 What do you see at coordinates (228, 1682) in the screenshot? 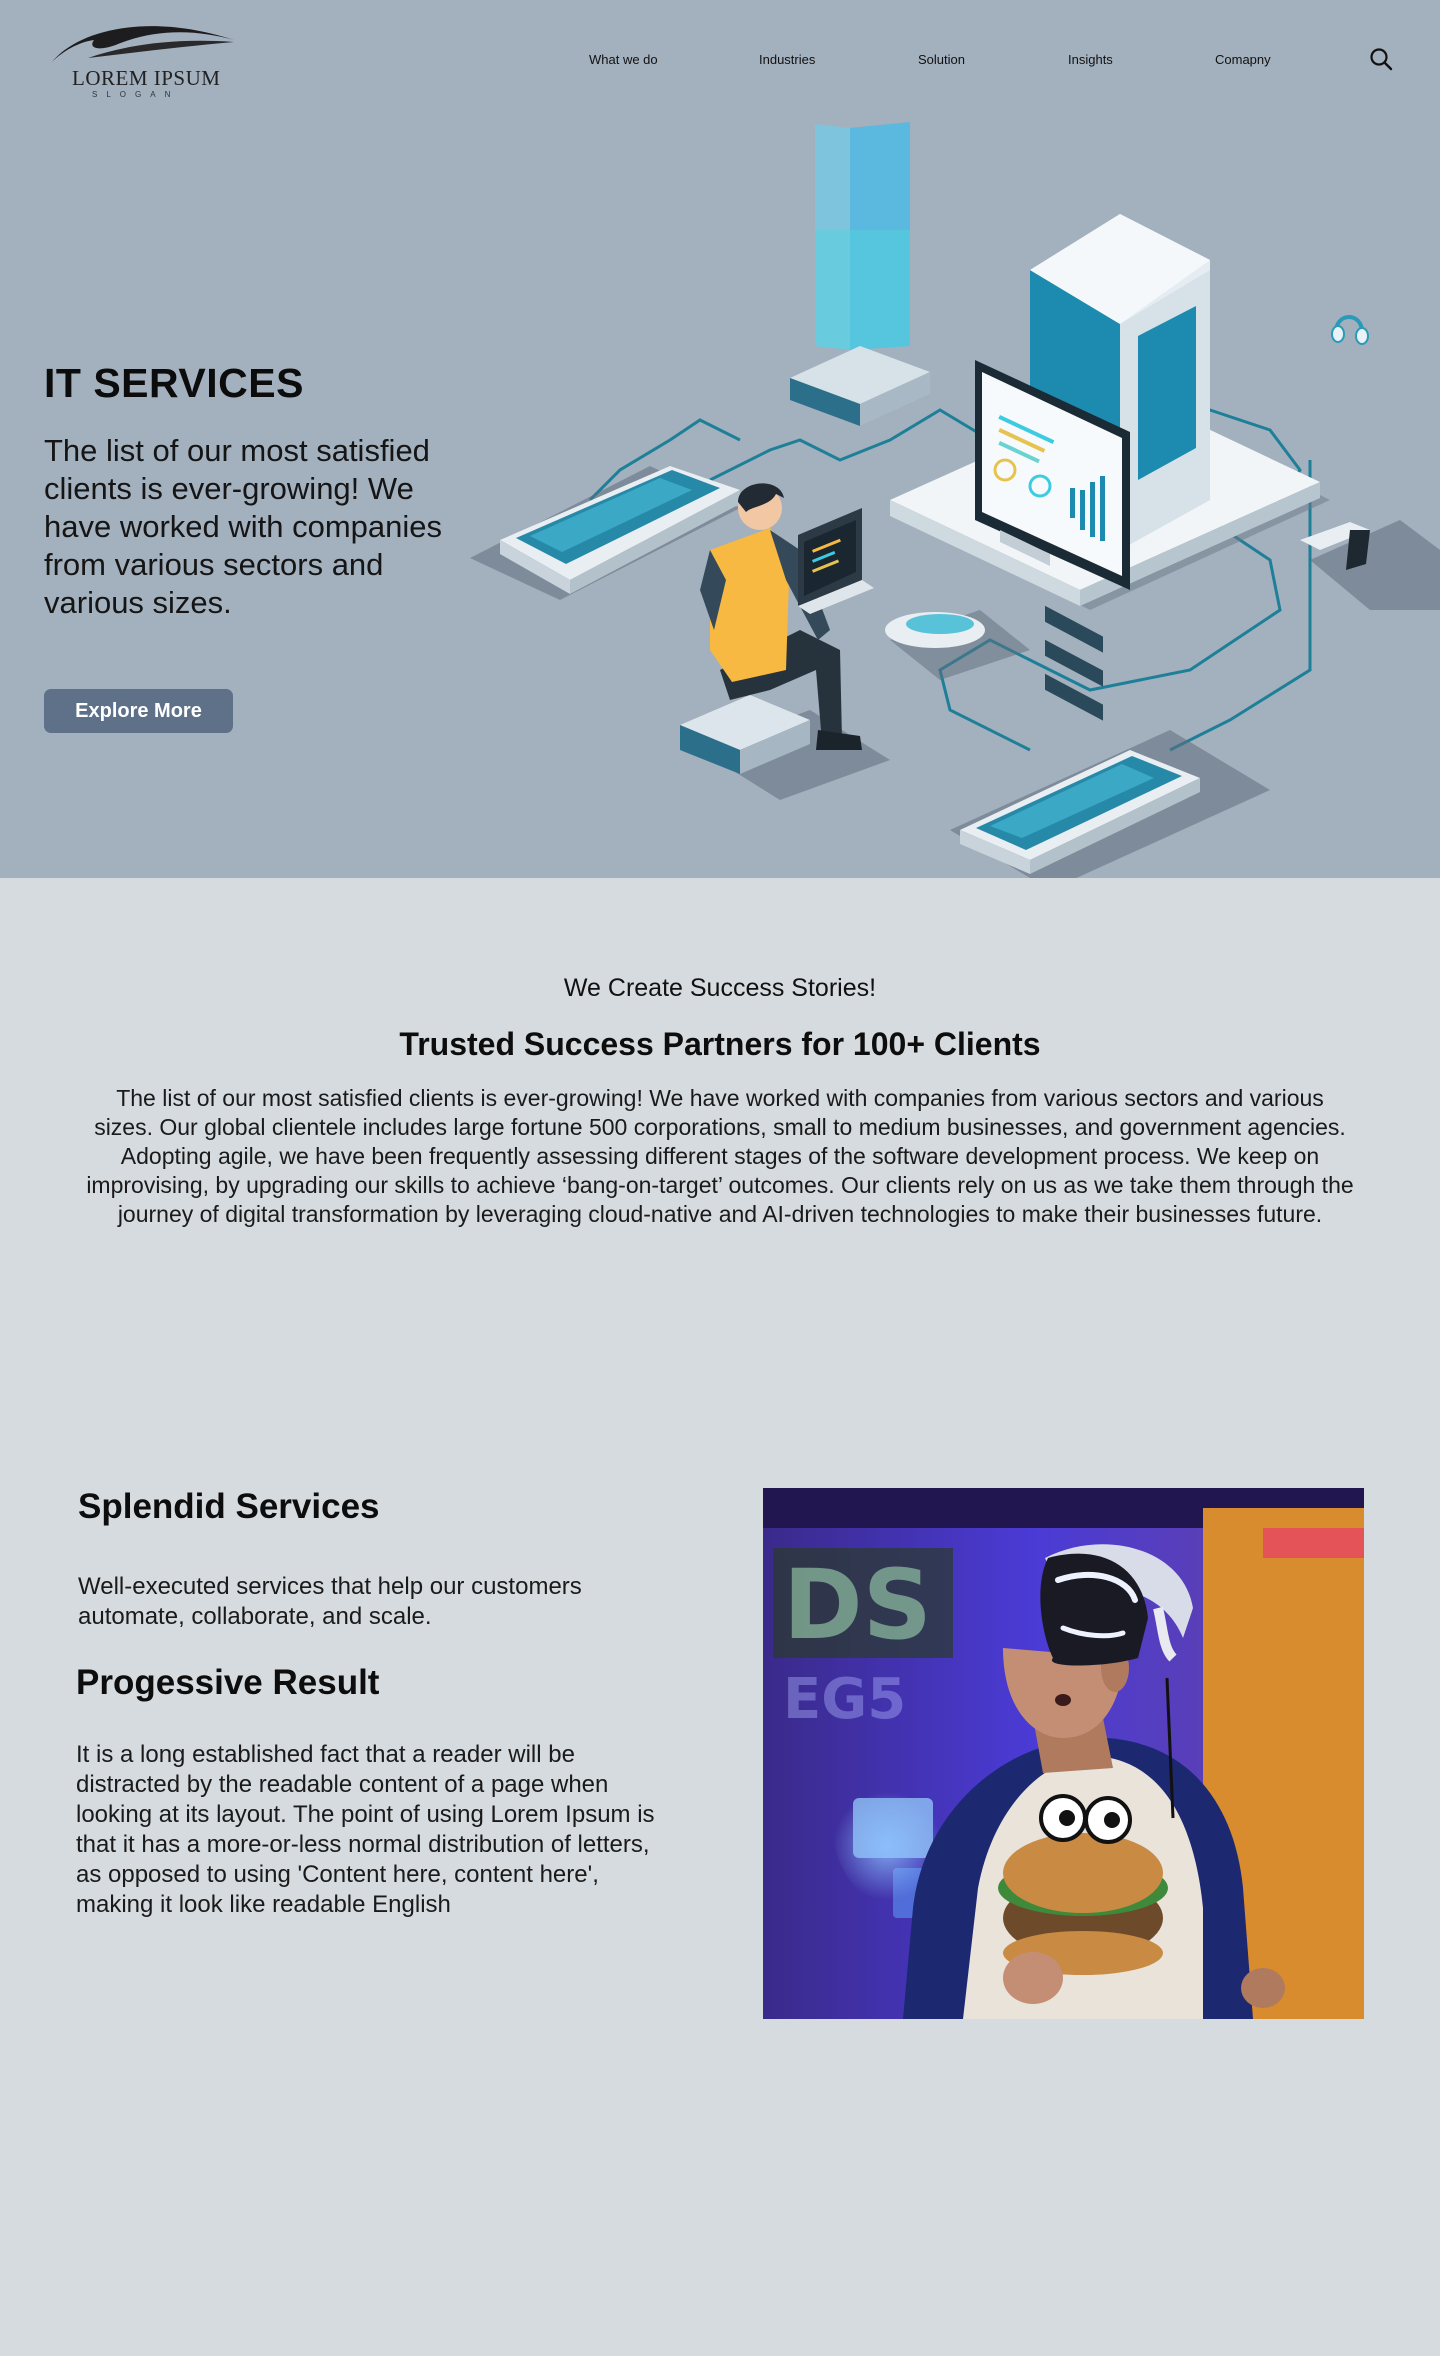
I see `results-title: Progessive Result` at bounding box center [228, 1682].